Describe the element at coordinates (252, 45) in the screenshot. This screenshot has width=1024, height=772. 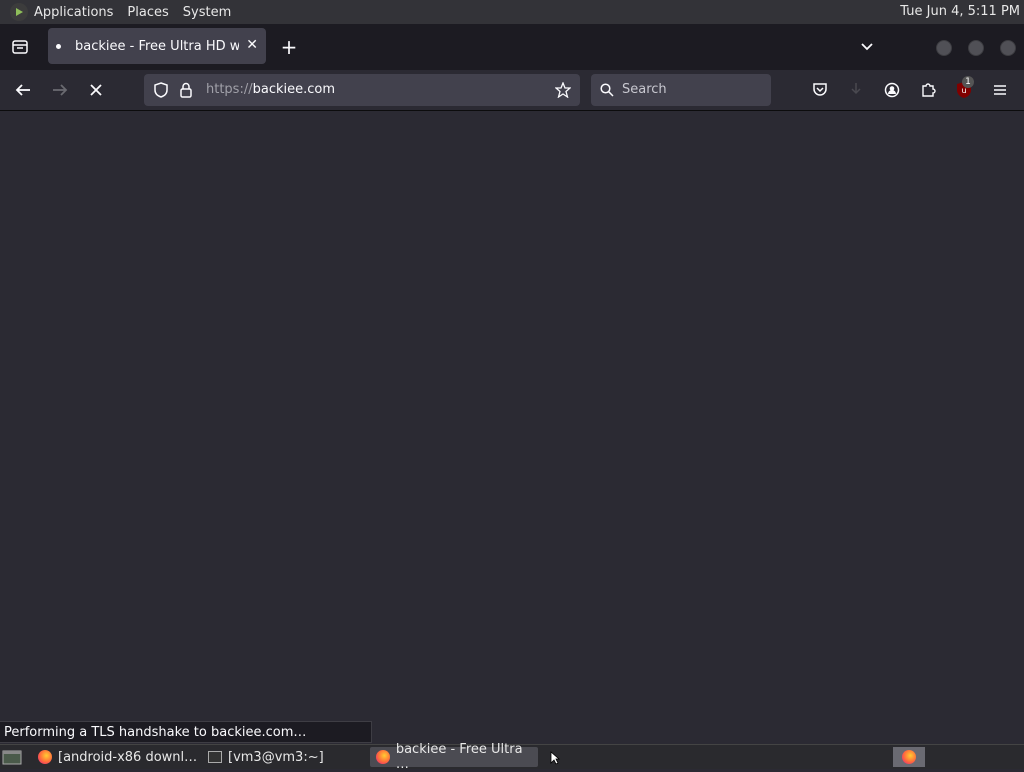
I see `tab-close-icon: ✕` at that location.